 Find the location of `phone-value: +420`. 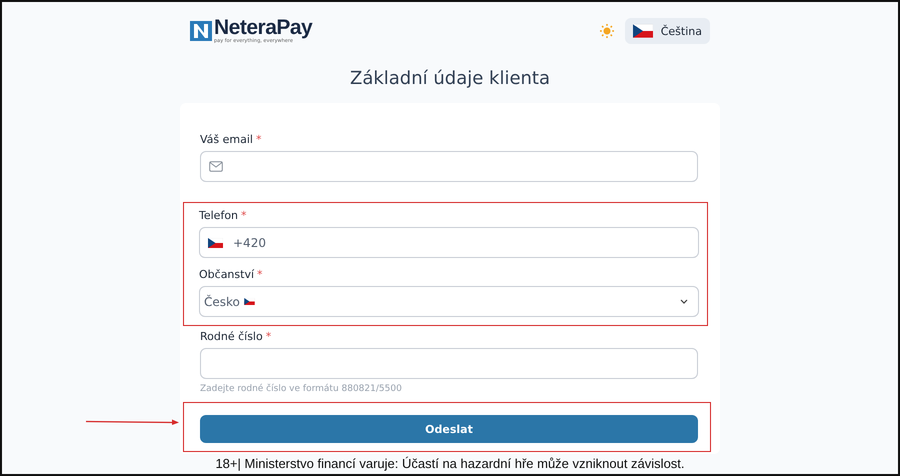

phone-value: +420 is located at coordinates (249, 243).